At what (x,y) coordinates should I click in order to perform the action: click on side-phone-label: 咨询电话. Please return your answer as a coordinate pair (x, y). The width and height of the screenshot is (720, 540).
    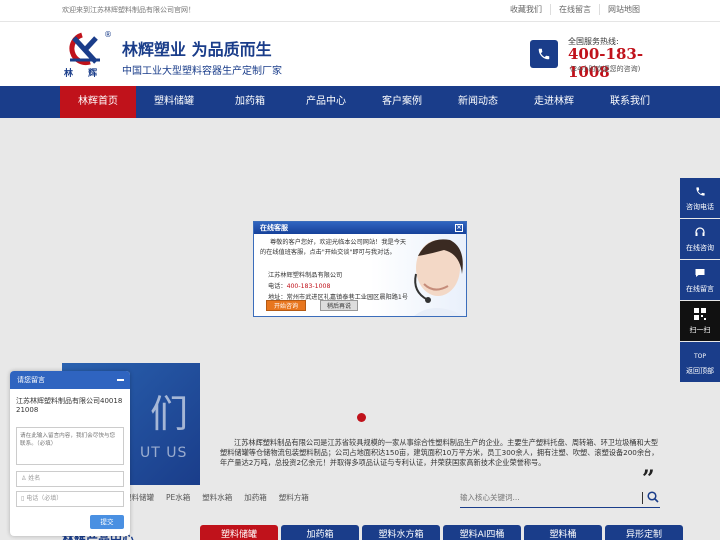
    Looking at the image, I should click on (700, 207).